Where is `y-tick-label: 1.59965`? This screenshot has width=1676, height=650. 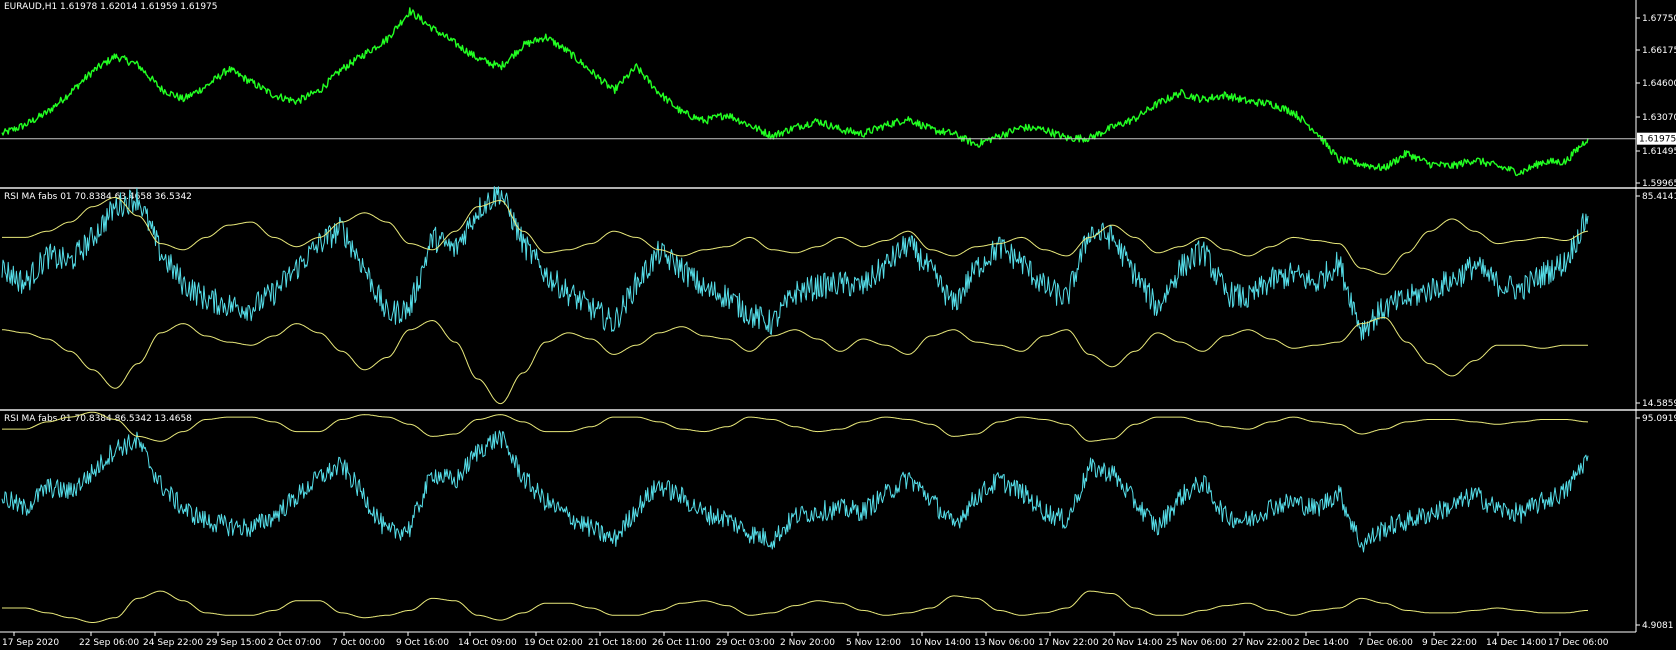
y-tick-label: 1.59965 is located at coordinates (1659, 184).